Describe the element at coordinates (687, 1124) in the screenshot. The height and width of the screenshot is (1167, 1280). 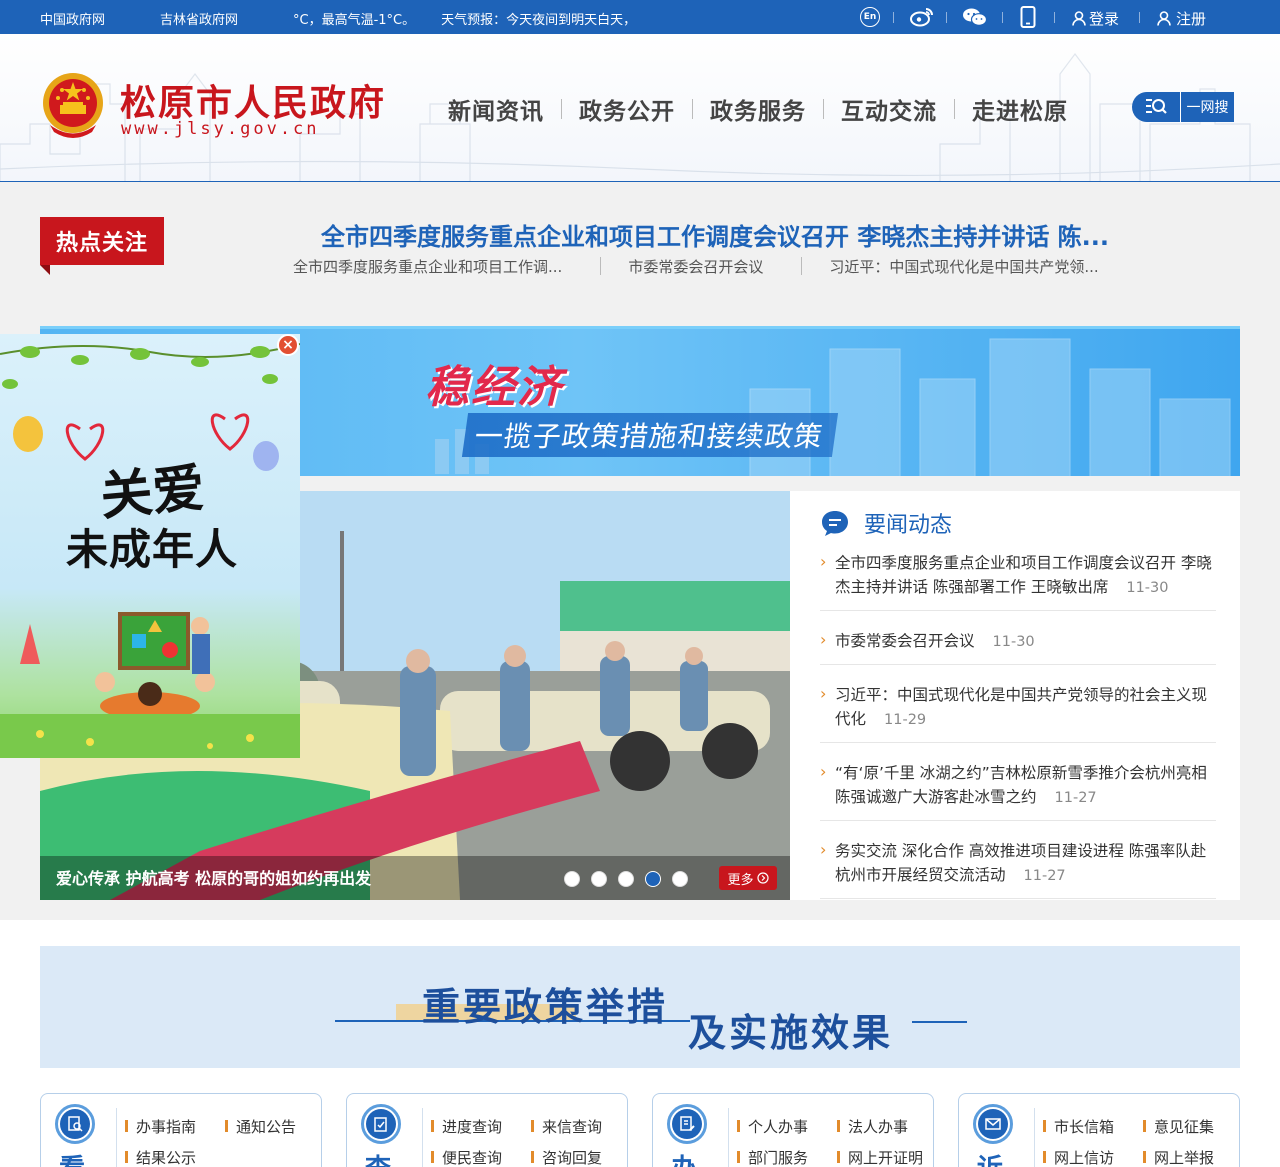
I see `edit-document-icon` at that location.